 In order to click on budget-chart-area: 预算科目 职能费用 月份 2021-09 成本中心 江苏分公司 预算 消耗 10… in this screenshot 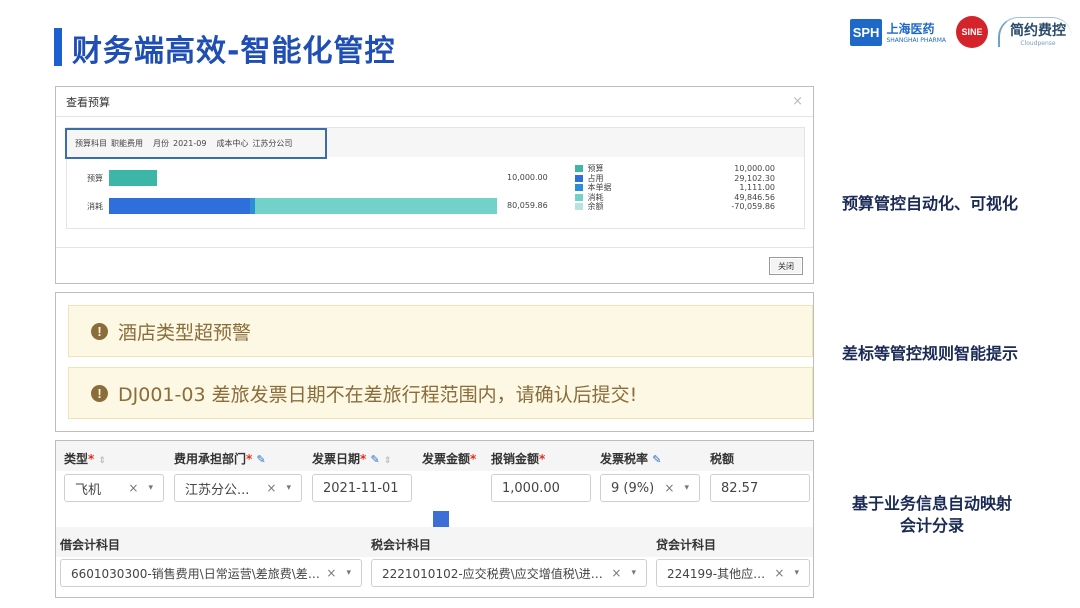, I will do `click(435, 178)`.